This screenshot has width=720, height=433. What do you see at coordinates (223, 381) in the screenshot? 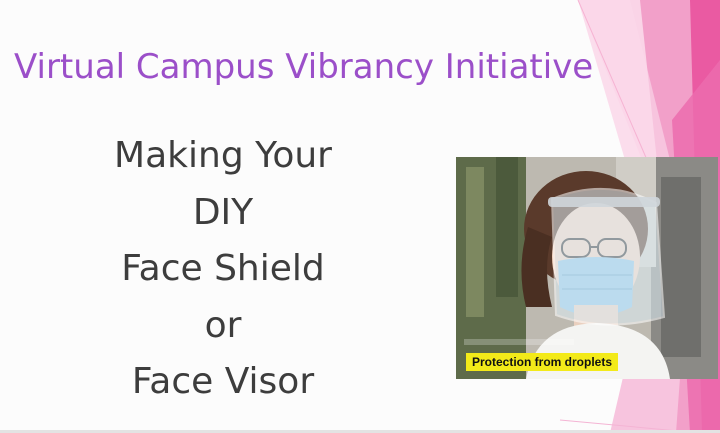
I see `body-line: Face Visor` at bounding box center [223, 381].